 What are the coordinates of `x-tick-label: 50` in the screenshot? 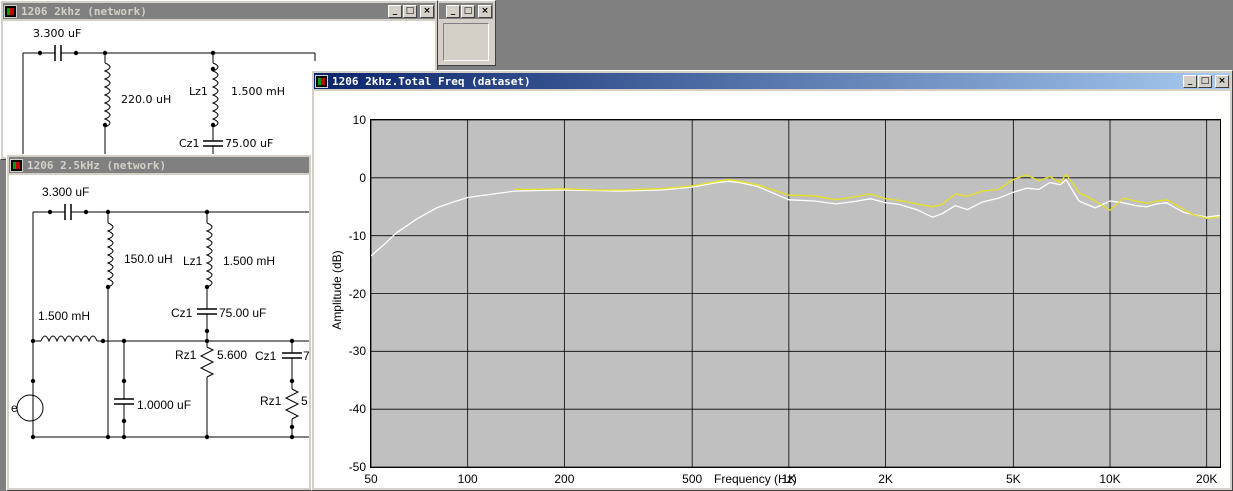 It's located at (371, 479).